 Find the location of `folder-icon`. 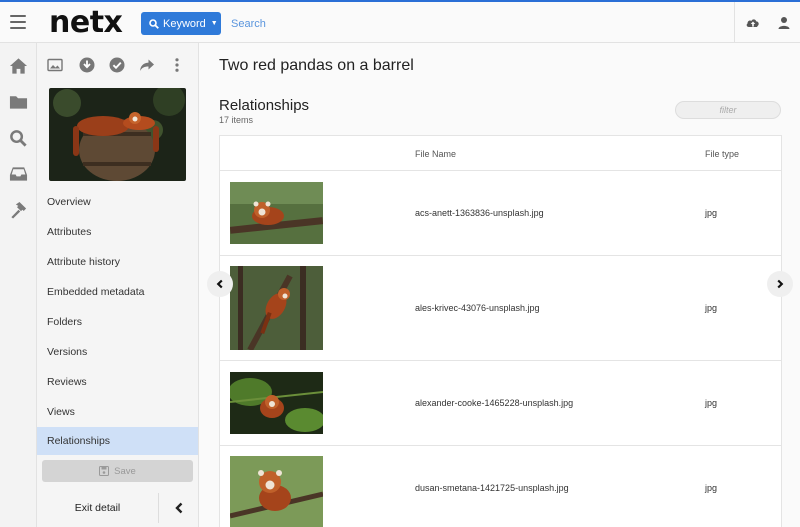

folder-icon is located at coordinates (18, 102).